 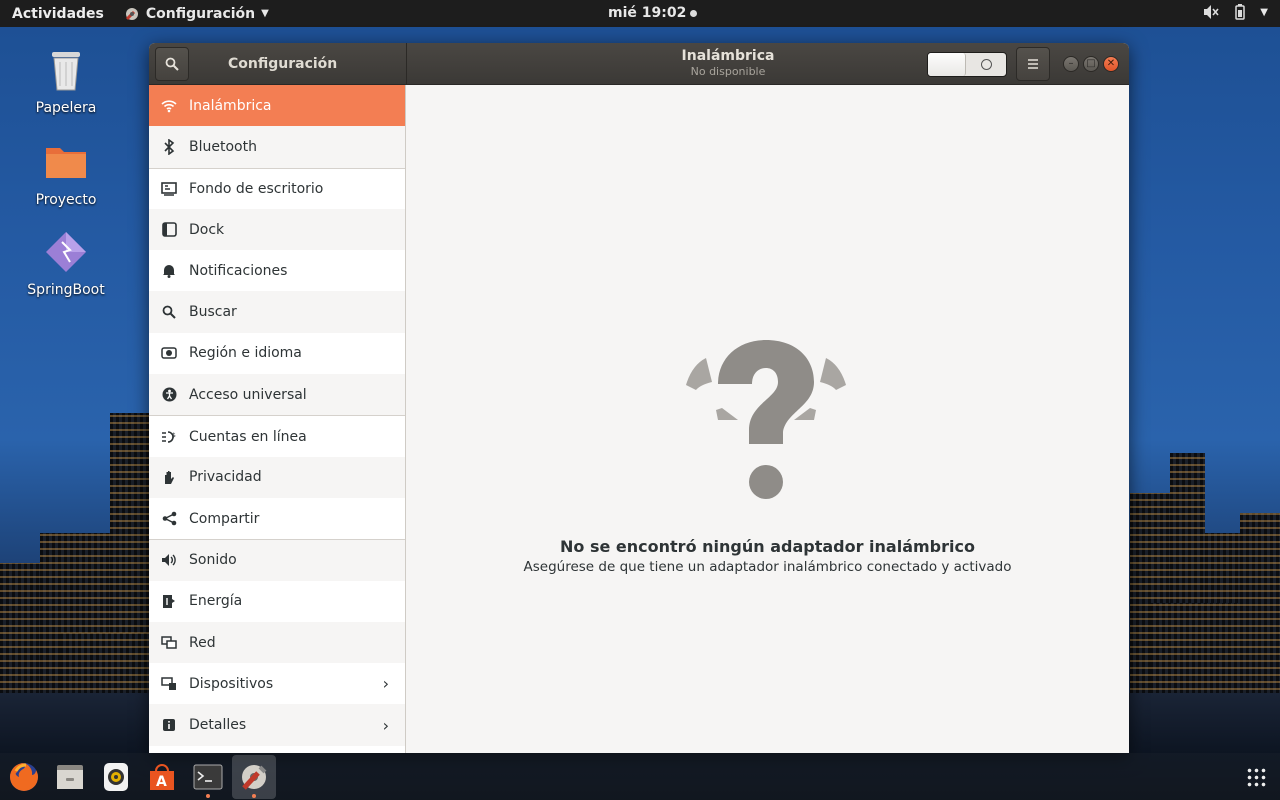 I want to click on sidebar-item-power: Energía, so click(x=277, y=601).